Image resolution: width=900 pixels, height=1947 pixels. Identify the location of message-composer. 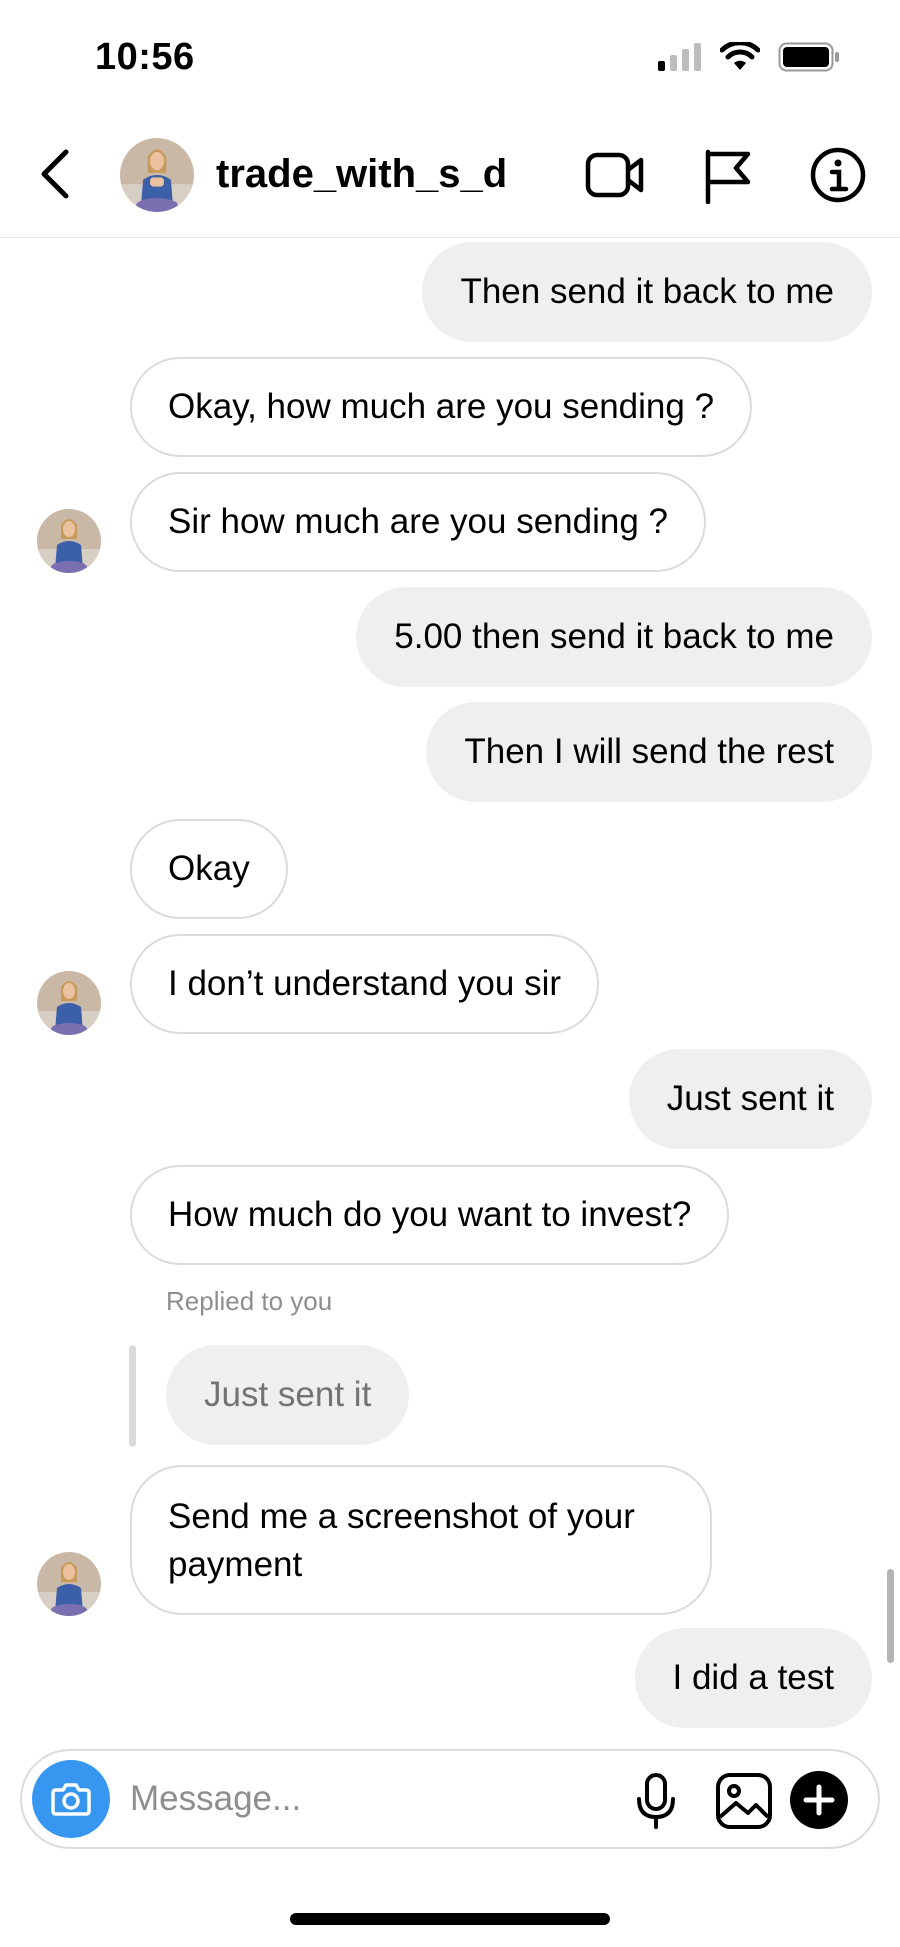
(450, 1799).